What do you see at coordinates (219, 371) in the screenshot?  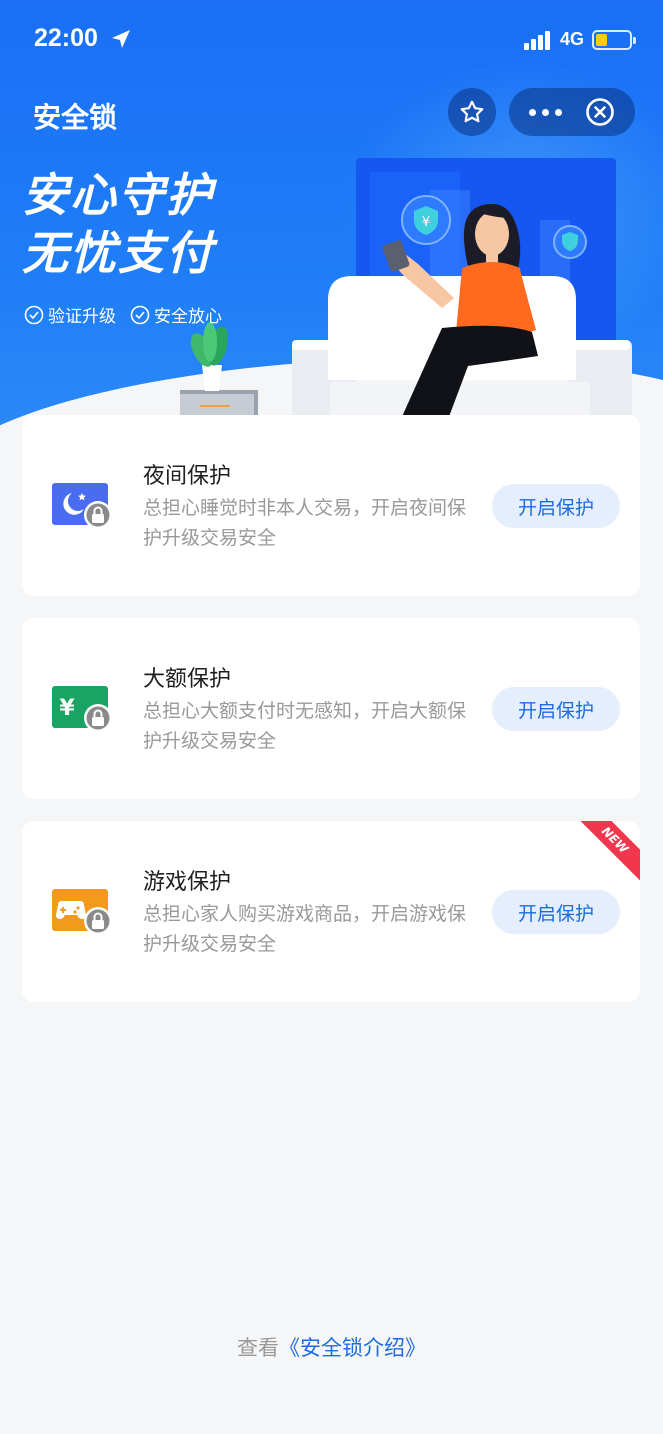 I see `plant-icon` at bounding box center [219, 371].